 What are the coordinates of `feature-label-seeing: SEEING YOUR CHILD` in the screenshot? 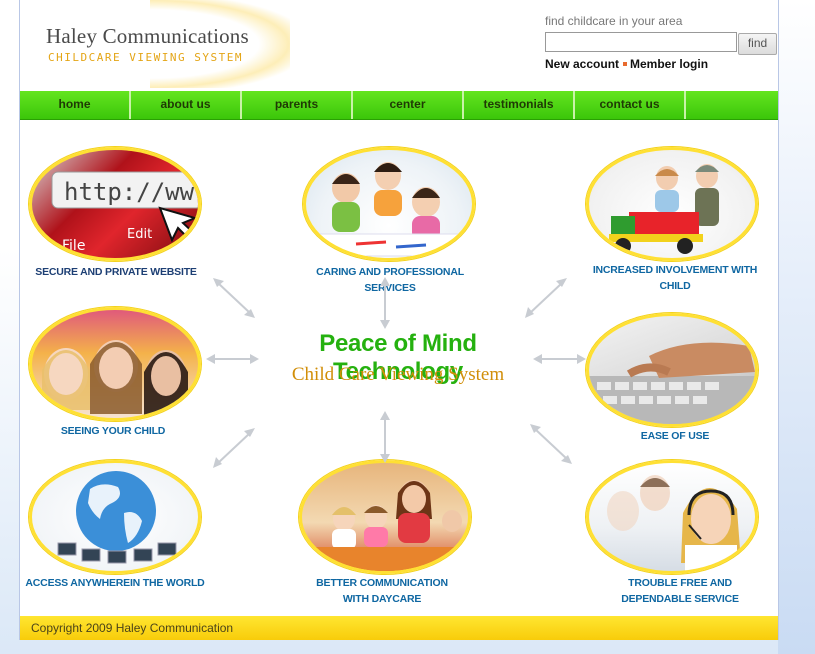 It's located at (113, 431).